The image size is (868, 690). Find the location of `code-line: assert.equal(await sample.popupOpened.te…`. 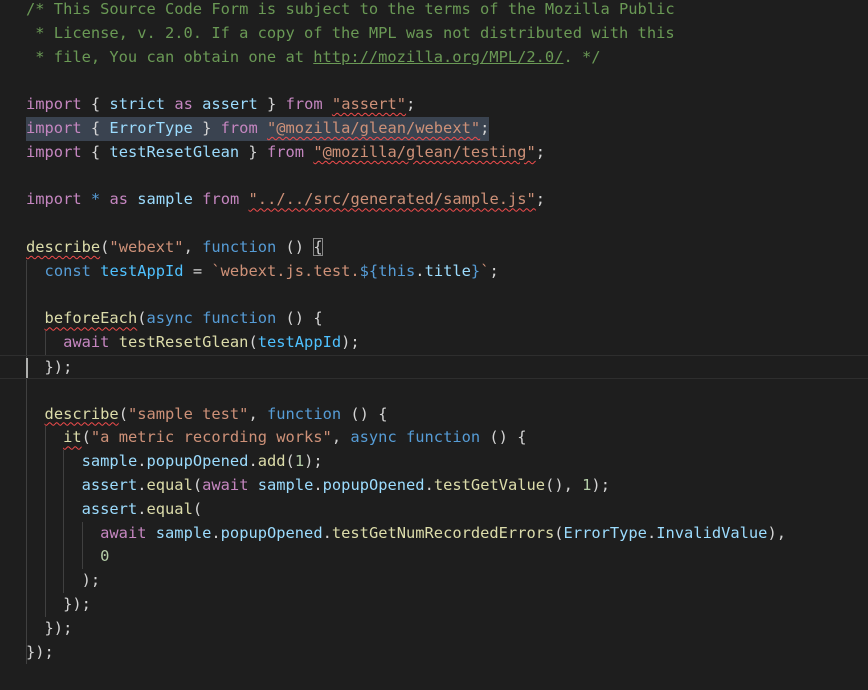

code-line: assert.equal(await sample.popupOpened.te… is located at coordinates (434, 486).